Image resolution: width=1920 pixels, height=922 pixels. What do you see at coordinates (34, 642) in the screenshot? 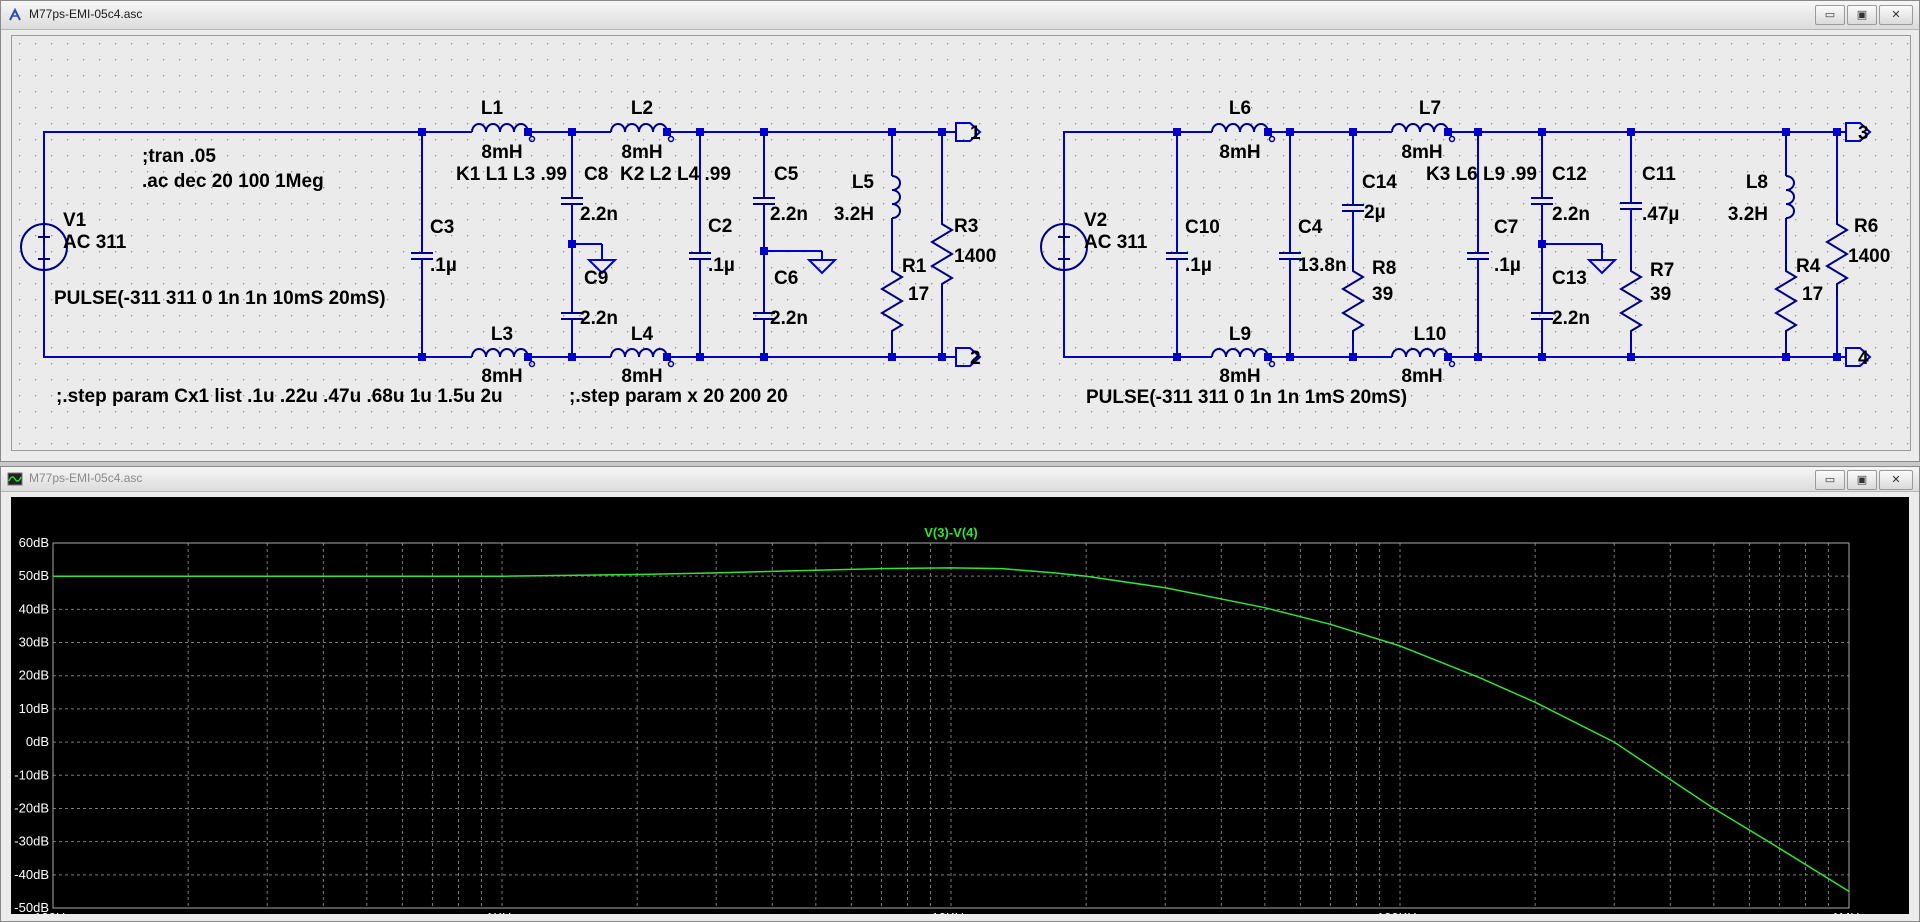
I see `y-tick-label: 30dB` at bounding box center [34, 642].